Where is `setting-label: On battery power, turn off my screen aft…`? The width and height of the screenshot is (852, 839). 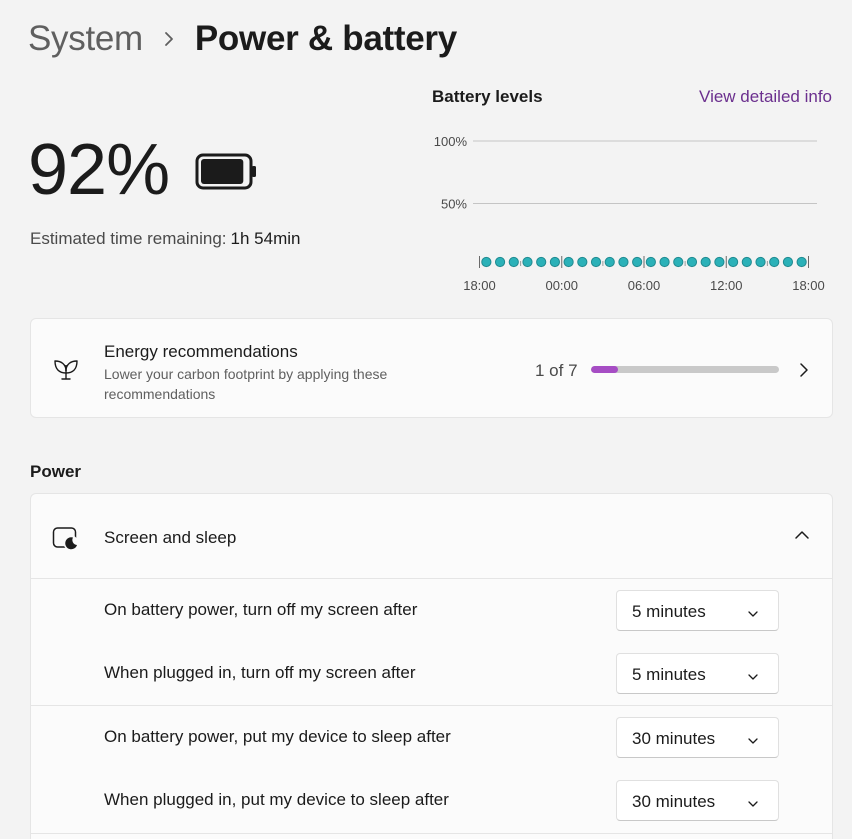 setting-label: On battery power, turn off my screen aft… is located at coordinates (261, 609).